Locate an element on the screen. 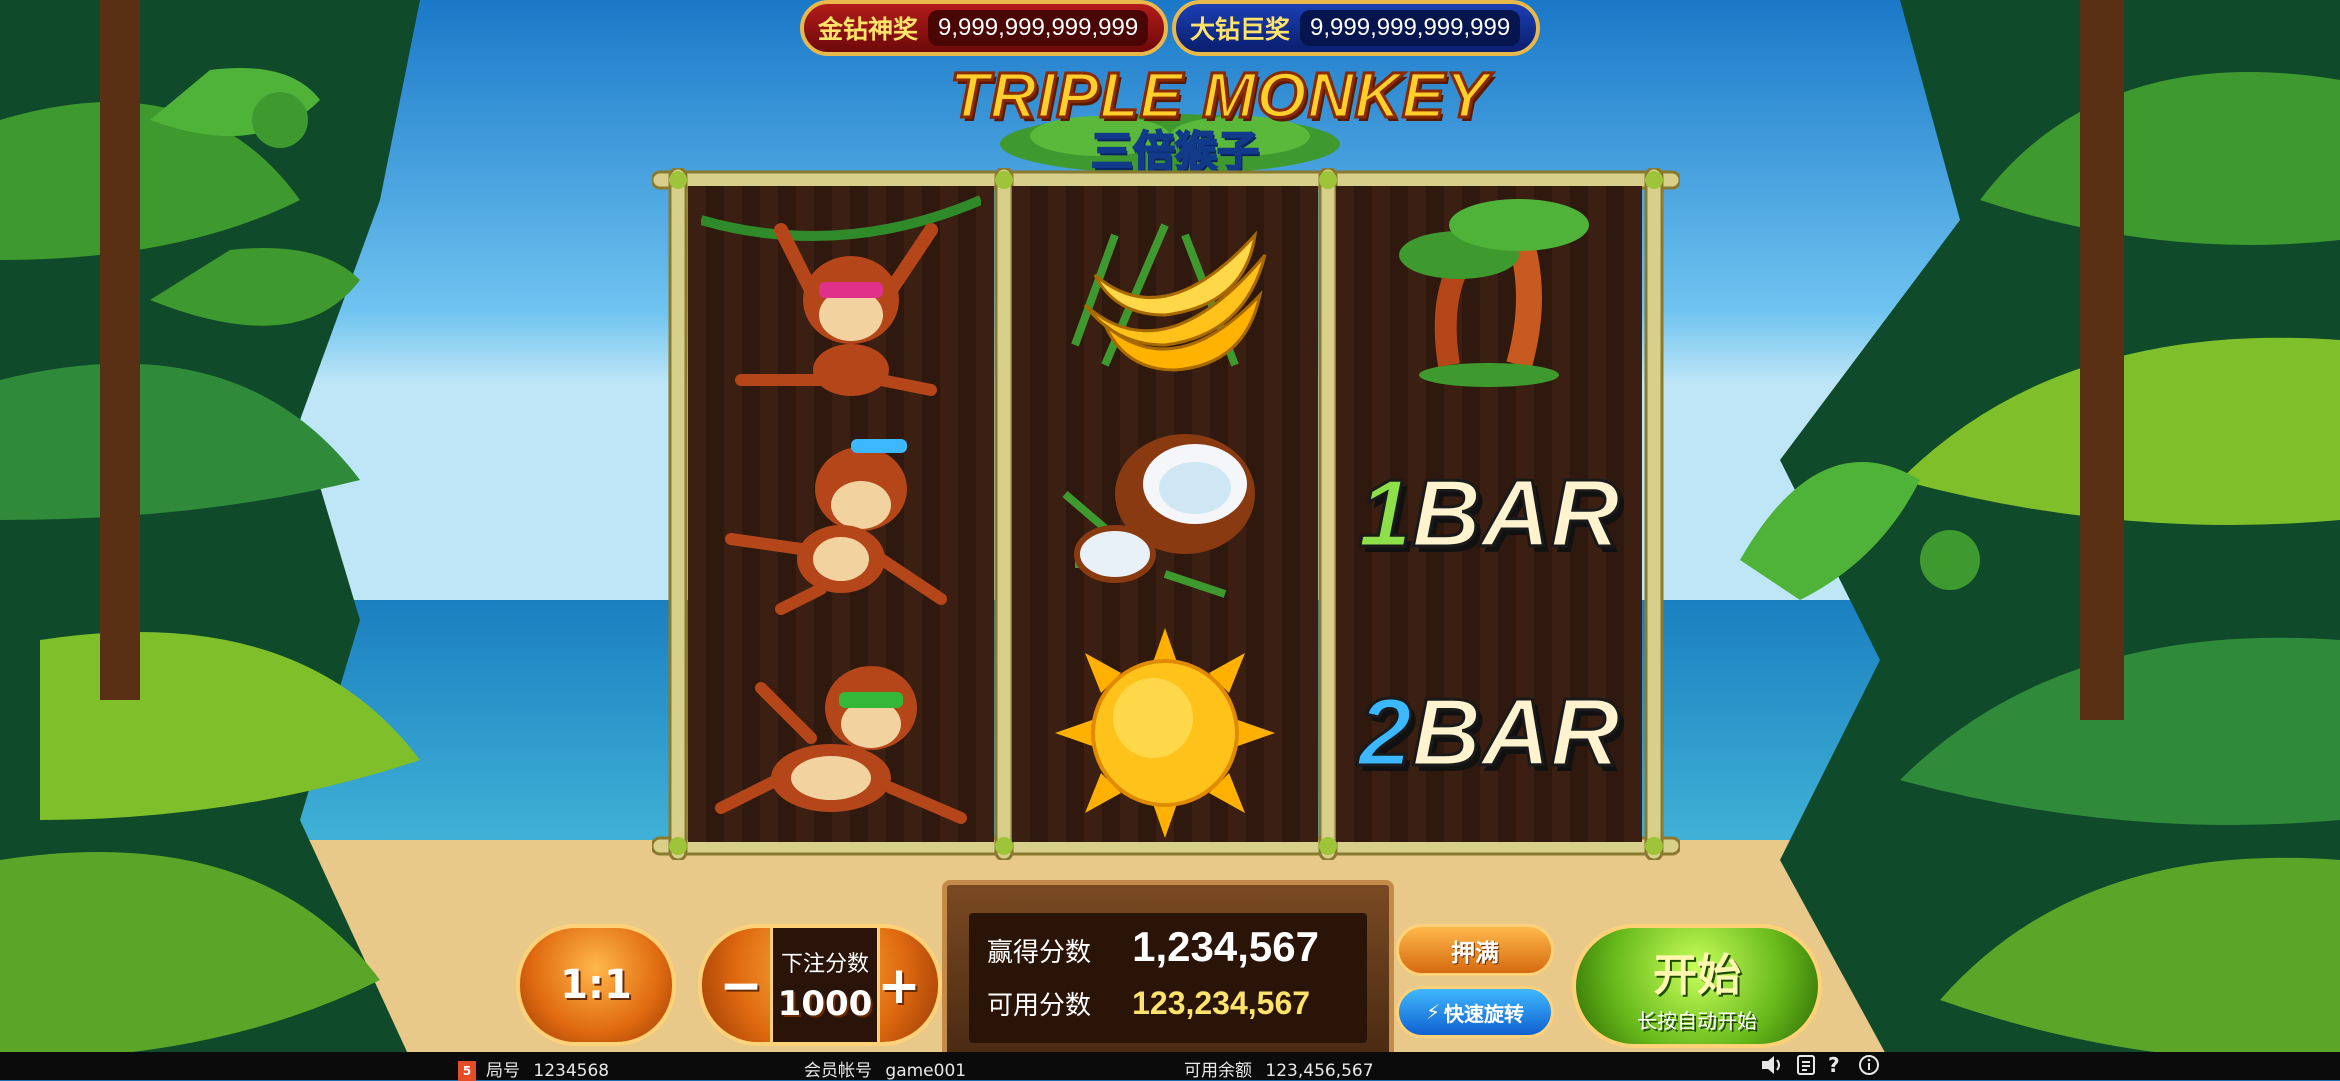 This screenshot has height=1081, width=2340. monkey-green-glasses-symbol is located at coordinates (841, 733).